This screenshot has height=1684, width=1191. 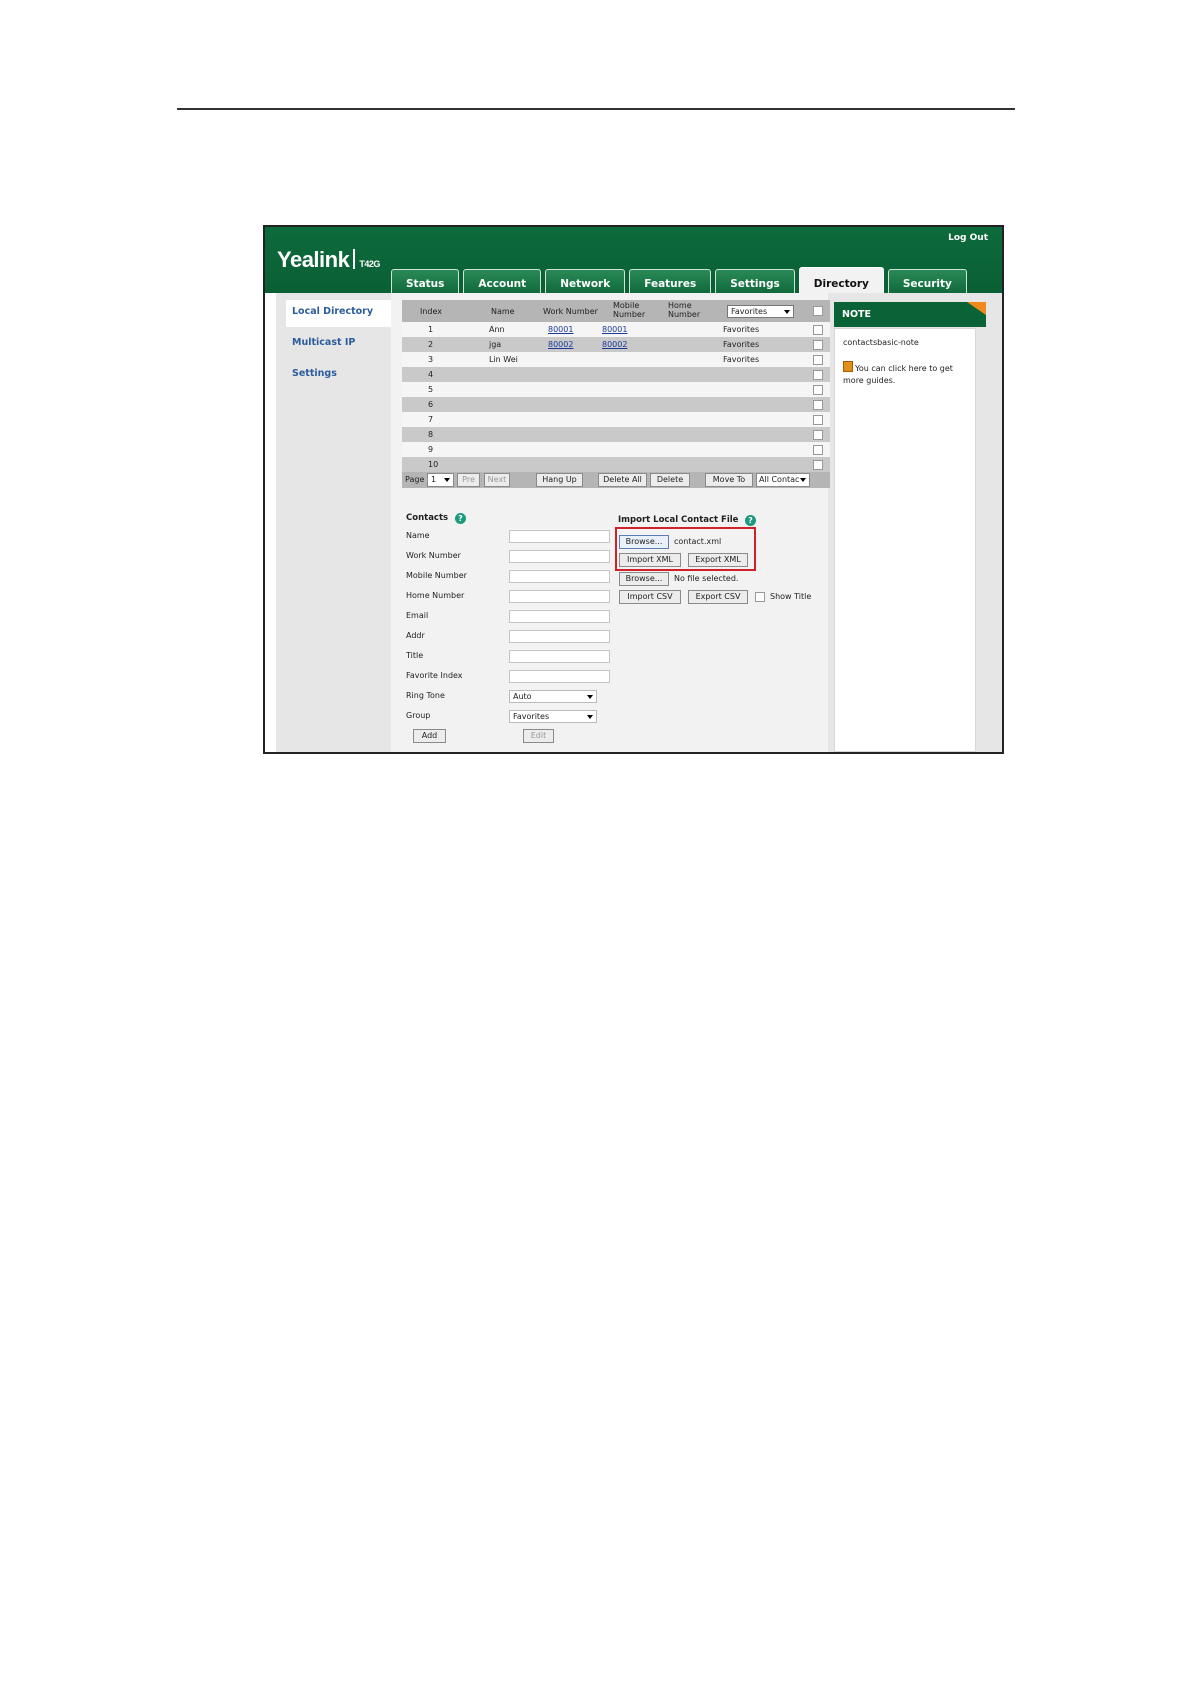 I want to click on favorite-index-input, so click(x=559, y=676).